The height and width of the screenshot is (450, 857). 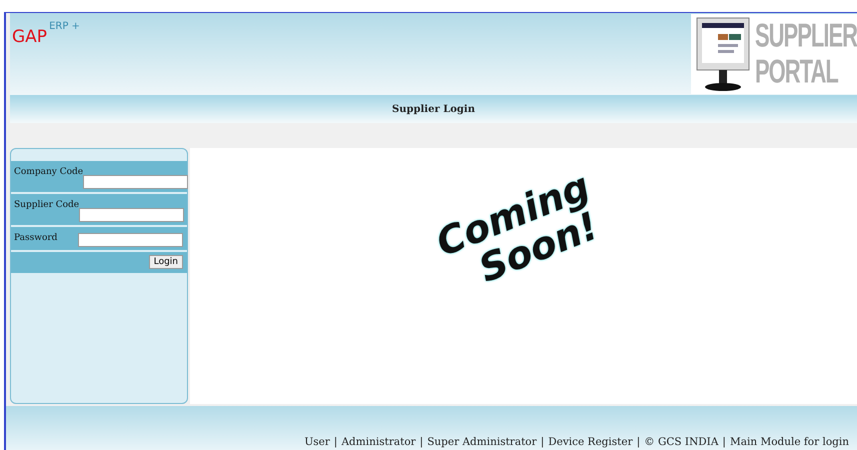 I want to click on footer-link: Device Register, so click(x=590, y=442).